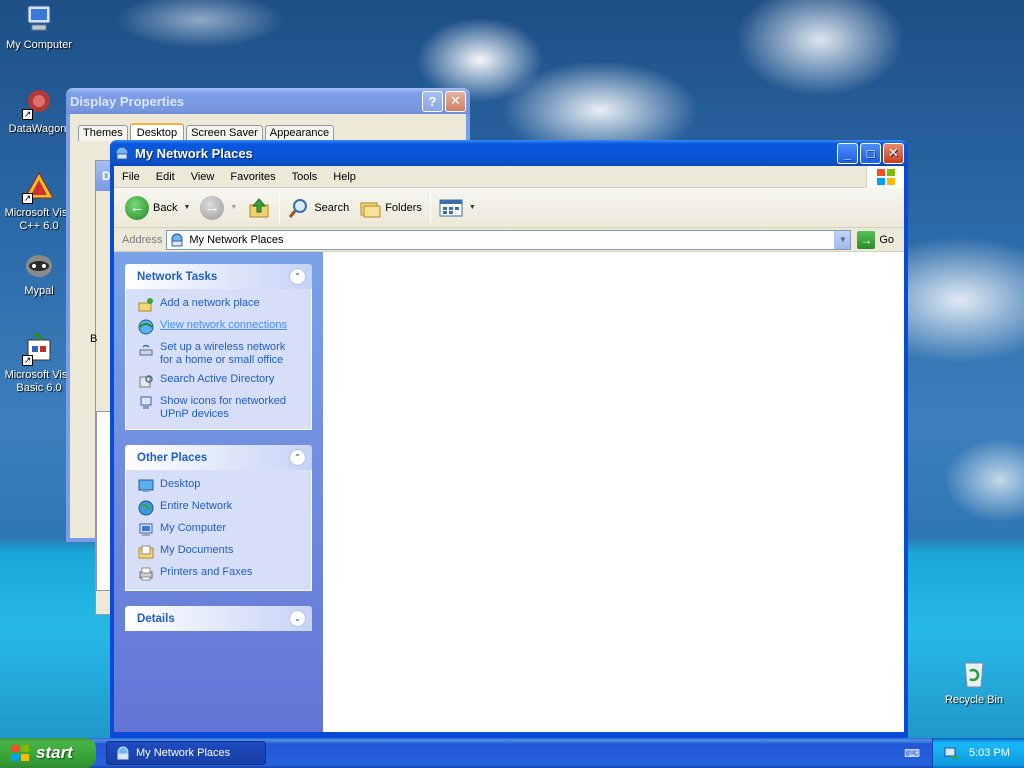 The height and width of the screenshot is (768, 1024). What do you see at coordinates (219, 552) in the screenshot?
I see `place-my-documents: My Documents` at bounding box center [219, 552].